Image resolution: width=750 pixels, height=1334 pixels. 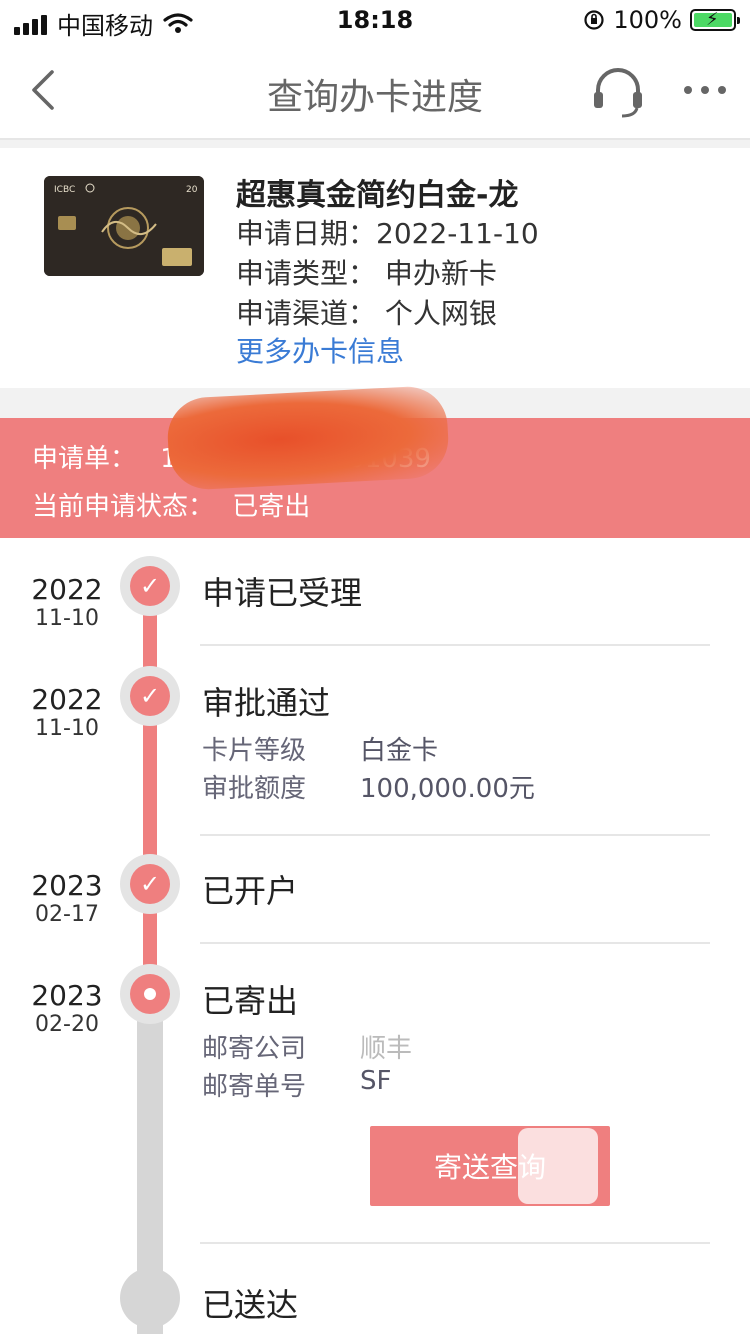 What do you see at coordinates (386, 1049) in the screenshot?
I see `detail-value: 顺丰` at bounding box center [386, 1049].